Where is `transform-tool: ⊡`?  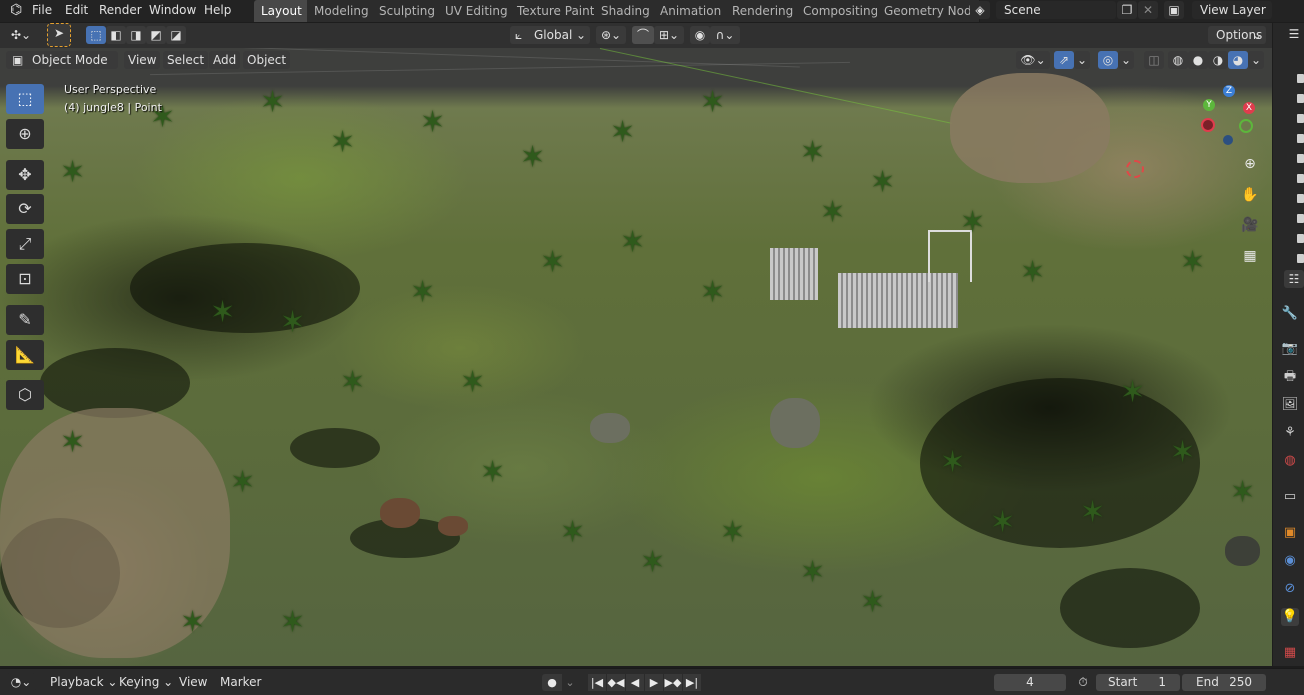 transform-tool: ⊡ is located at coordinates (25, 279).